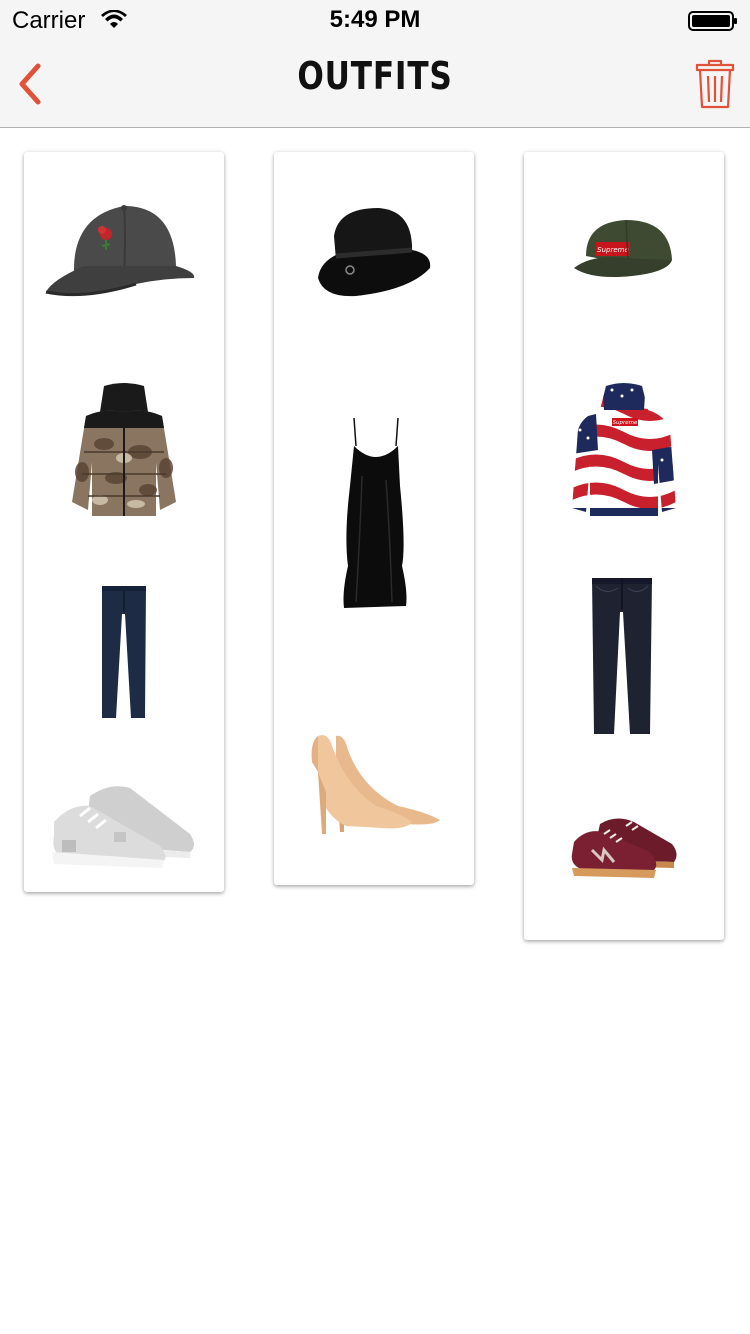 This screenshot has height=1334, width=750. I want to click on burgundy-sneakers-image, so click(624, 848).